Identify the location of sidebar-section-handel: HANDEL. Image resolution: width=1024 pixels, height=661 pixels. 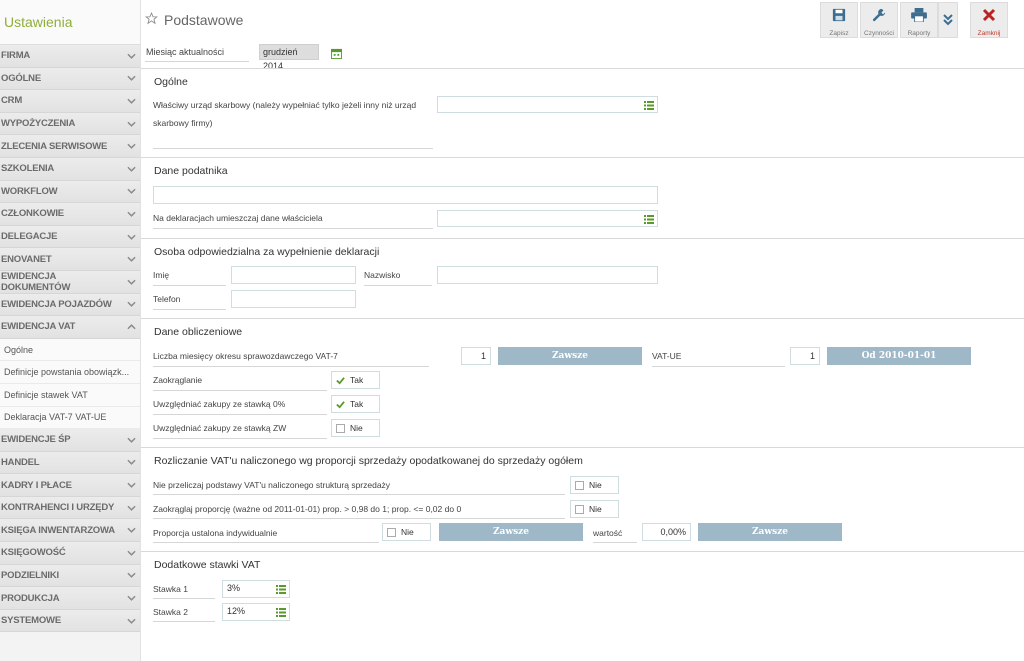
(70, 463).